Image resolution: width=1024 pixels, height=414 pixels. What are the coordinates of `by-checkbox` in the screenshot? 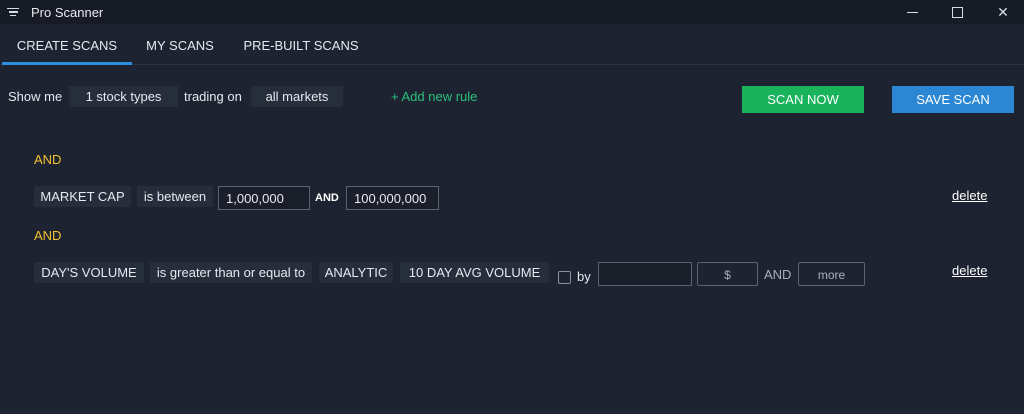 It's located at (564, 277).